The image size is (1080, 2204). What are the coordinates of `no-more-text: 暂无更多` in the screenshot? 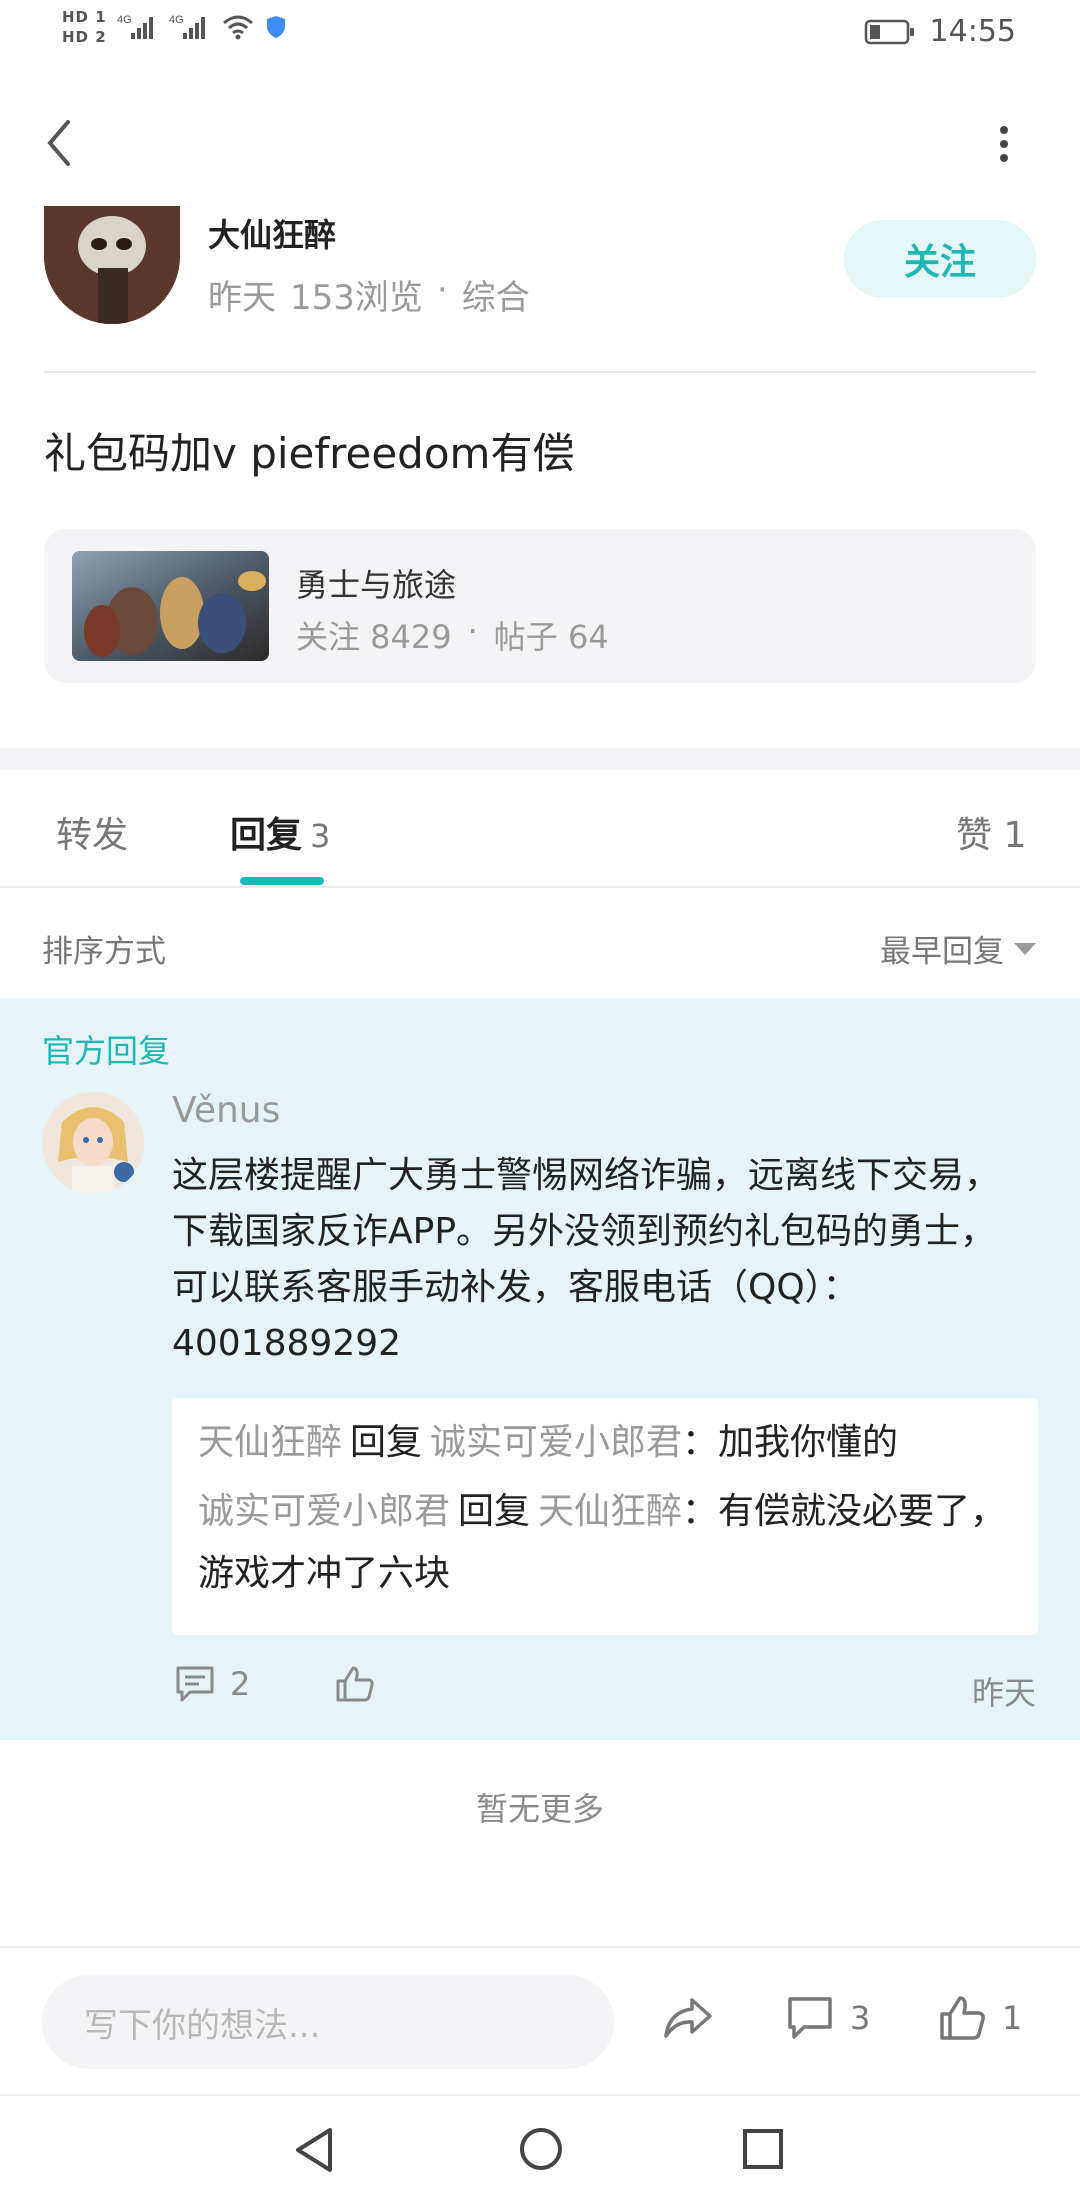 It's located at (539, 1809).